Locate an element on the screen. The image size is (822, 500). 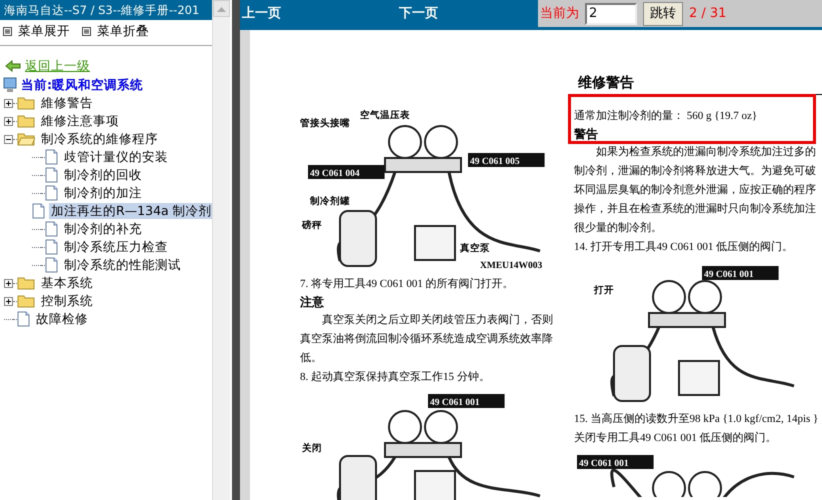
scrollbar is located at coordinates (221, 250).